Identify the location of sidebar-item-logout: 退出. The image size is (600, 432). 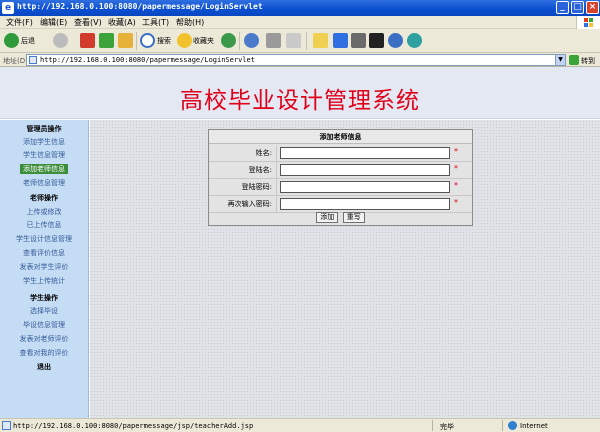
(44, 367).